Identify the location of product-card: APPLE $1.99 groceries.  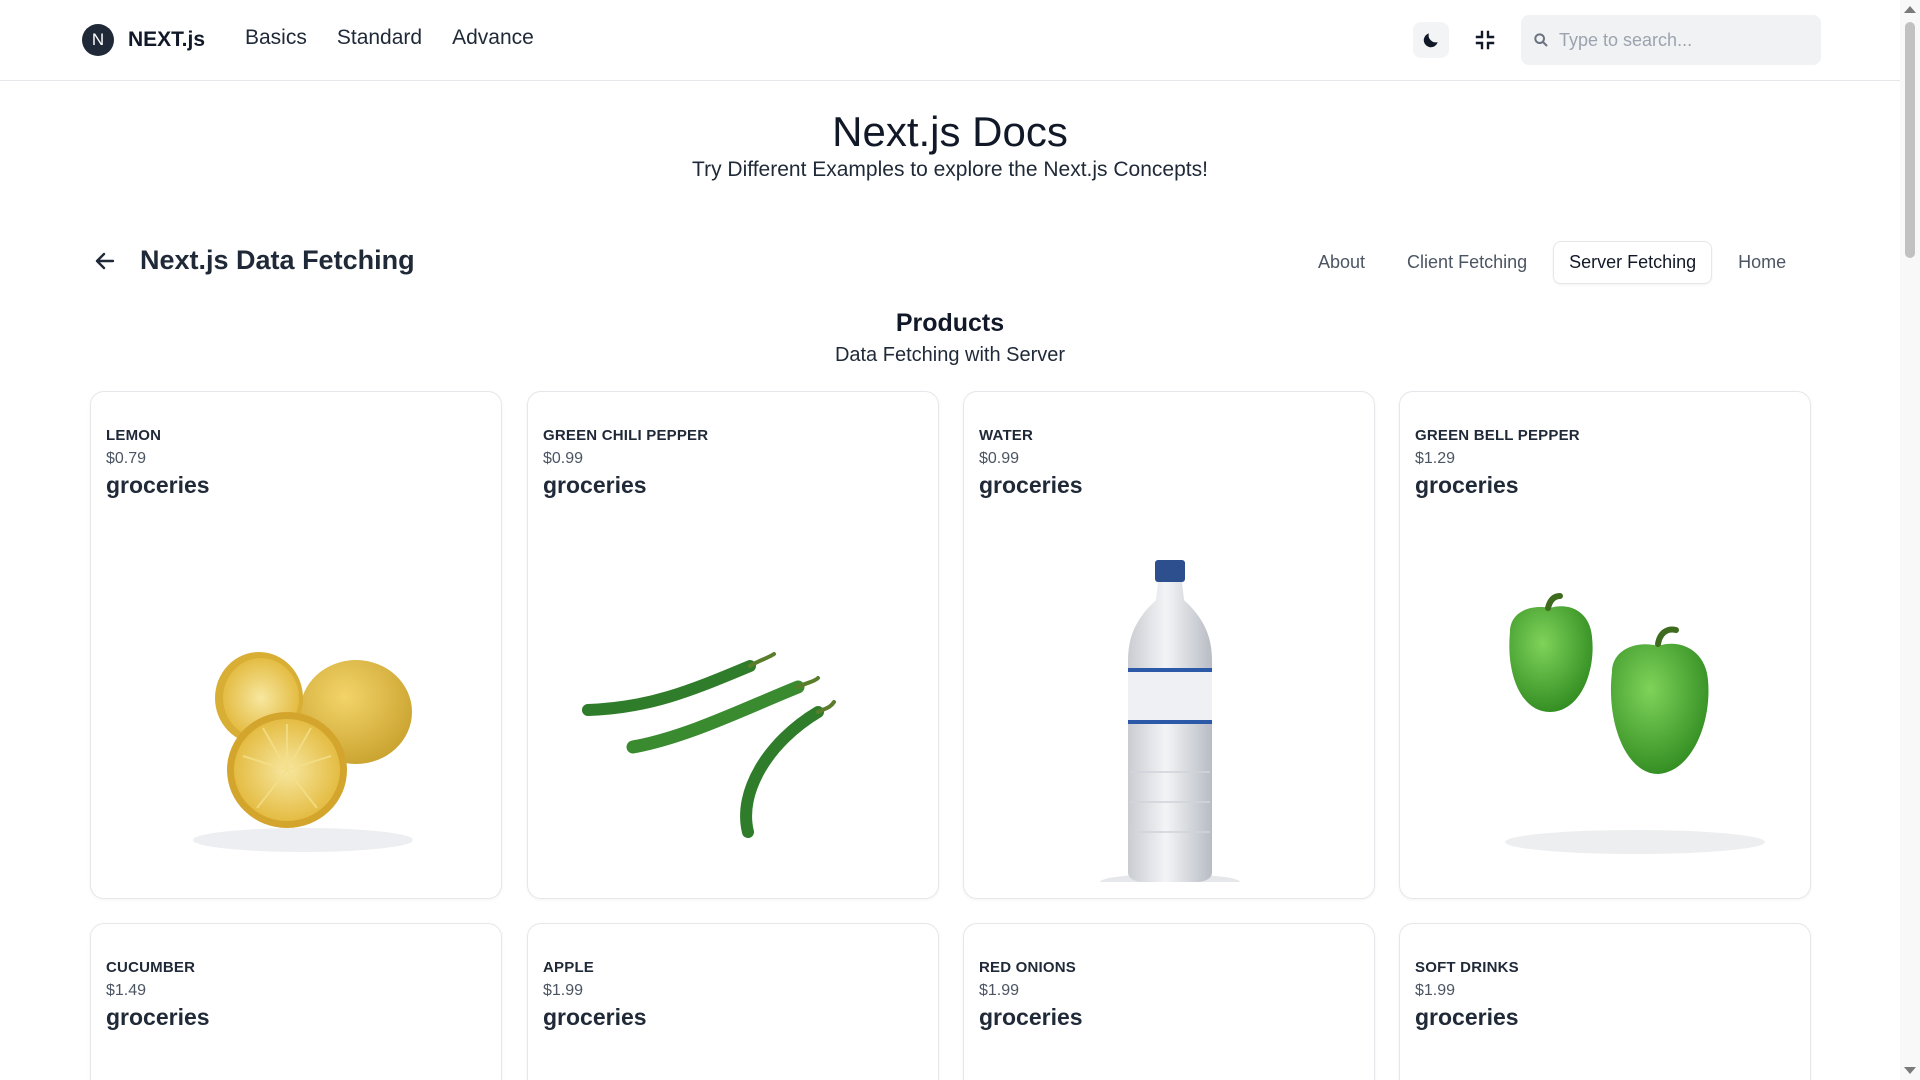
(733, 1001).